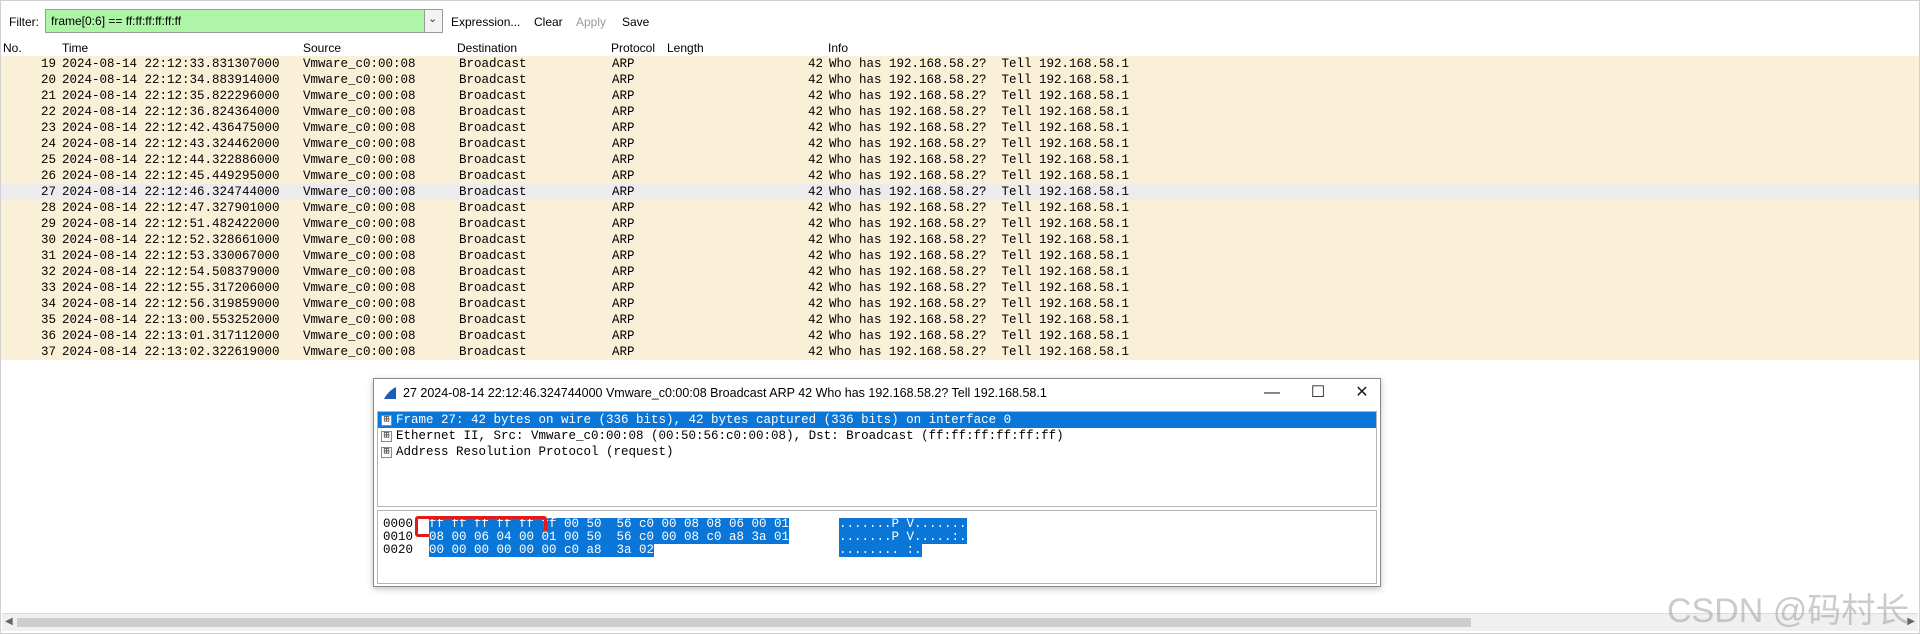 The height and width of the screenshot is (634, 1920). Describe the element at coordinates (171, 112) in the screenshot. I see `packet-cell-time: 2024-08-14 22:12:36.824364000` at that location.